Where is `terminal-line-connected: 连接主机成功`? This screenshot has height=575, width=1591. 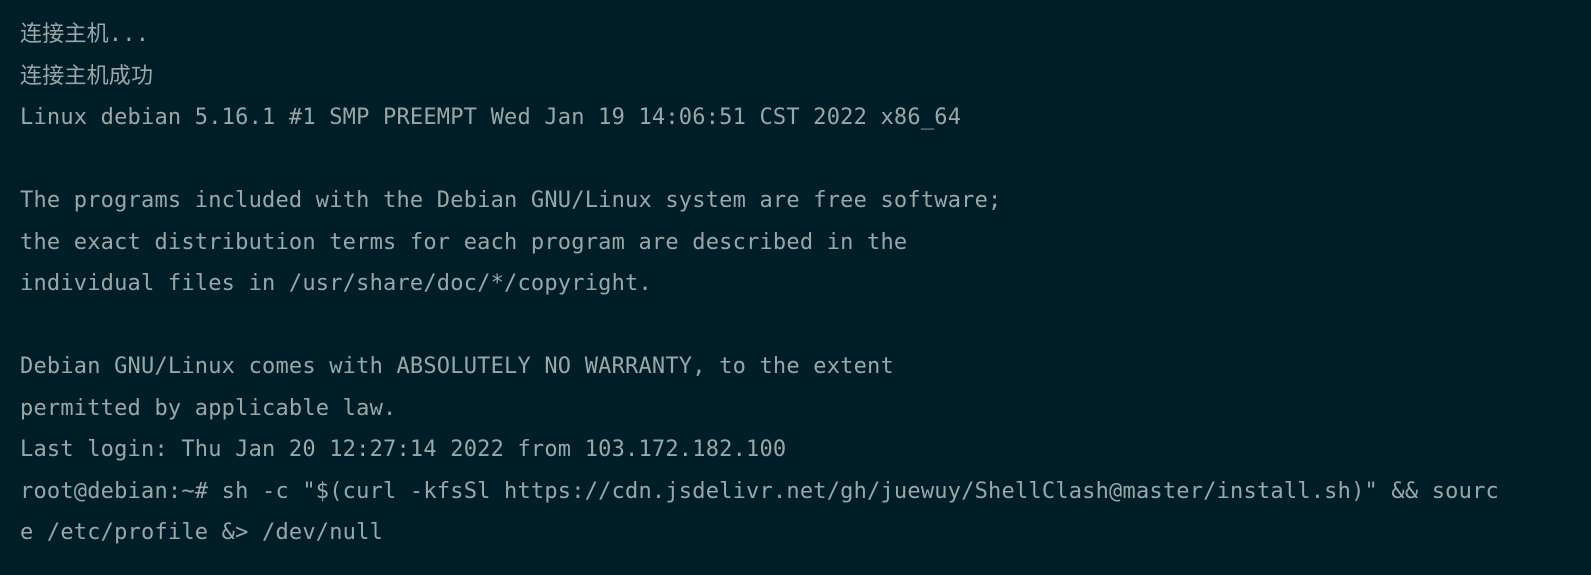
terminal-line-connected: 连接主机成功 is located at coordinates (87, 76).